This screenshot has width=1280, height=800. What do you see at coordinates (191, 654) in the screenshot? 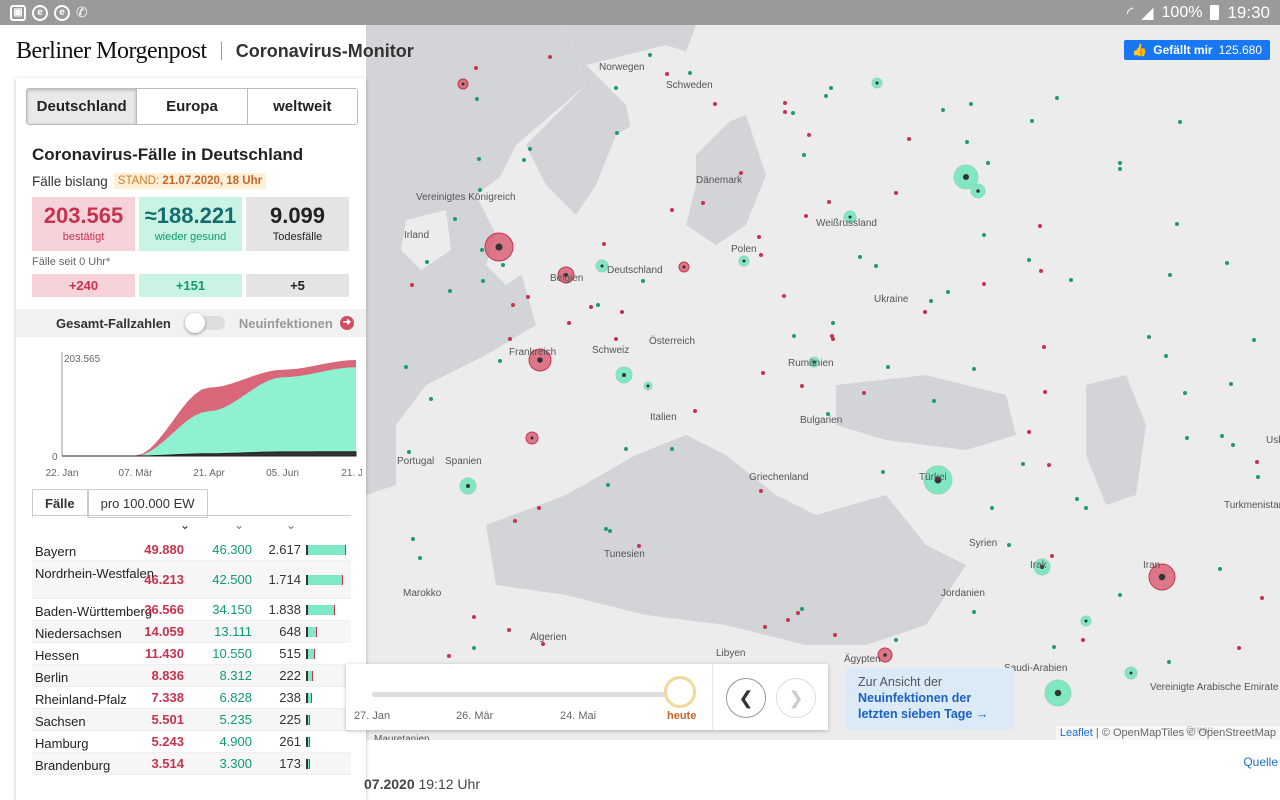
I see `table-row: Hessen 11.430 10.550 515` at bounding box center [191, 654].